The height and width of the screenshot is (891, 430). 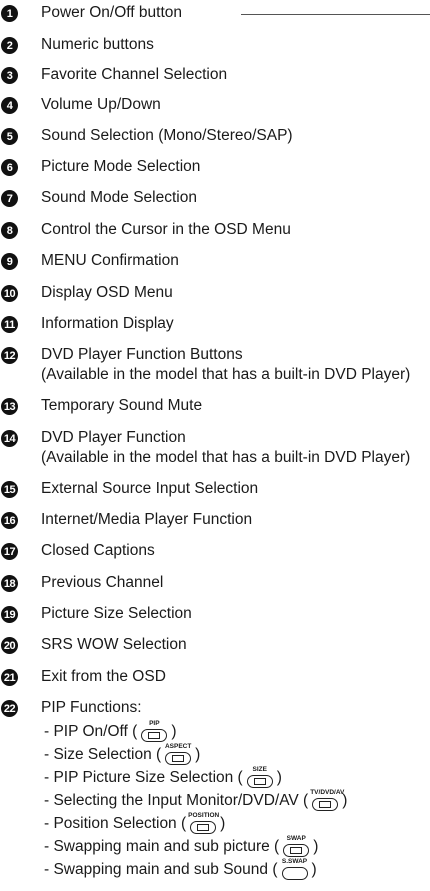 I want to click on leader-line, so click(x=335, y=14).